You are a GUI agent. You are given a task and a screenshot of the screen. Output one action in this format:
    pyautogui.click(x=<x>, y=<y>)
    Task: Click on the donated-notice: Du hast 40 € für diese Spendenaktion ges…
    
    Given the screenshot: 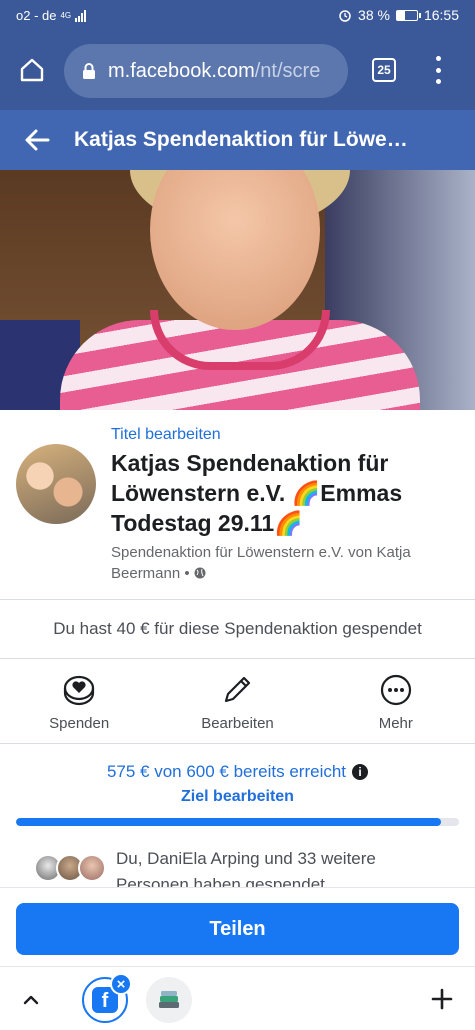 What is the action you would take?
    pyautogui.click(x=237, y=628)
    